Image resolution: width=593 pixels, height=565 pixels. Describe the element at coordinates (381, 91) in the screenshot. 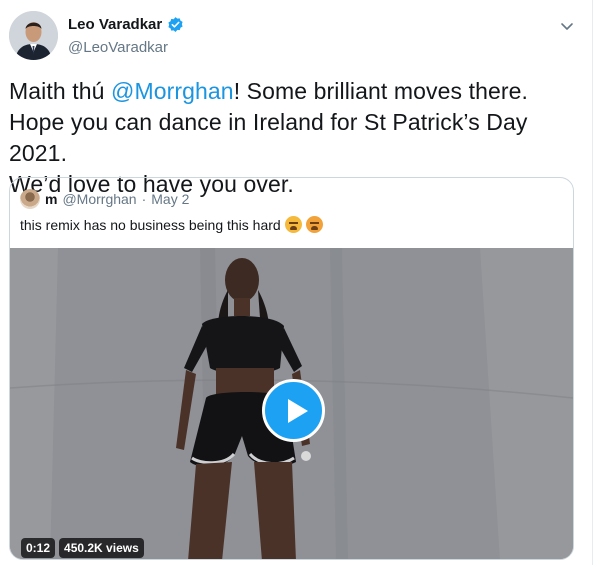

I see `tweet-text-segment: ! Some brilliant moves there.` at that location.